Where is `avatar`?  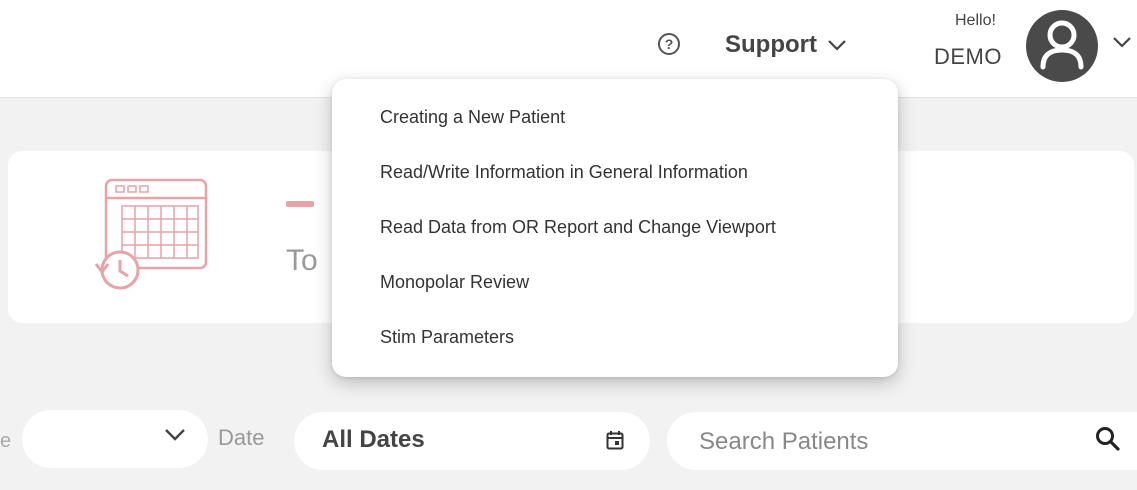 avatar is located at coordinates (1062, 46).